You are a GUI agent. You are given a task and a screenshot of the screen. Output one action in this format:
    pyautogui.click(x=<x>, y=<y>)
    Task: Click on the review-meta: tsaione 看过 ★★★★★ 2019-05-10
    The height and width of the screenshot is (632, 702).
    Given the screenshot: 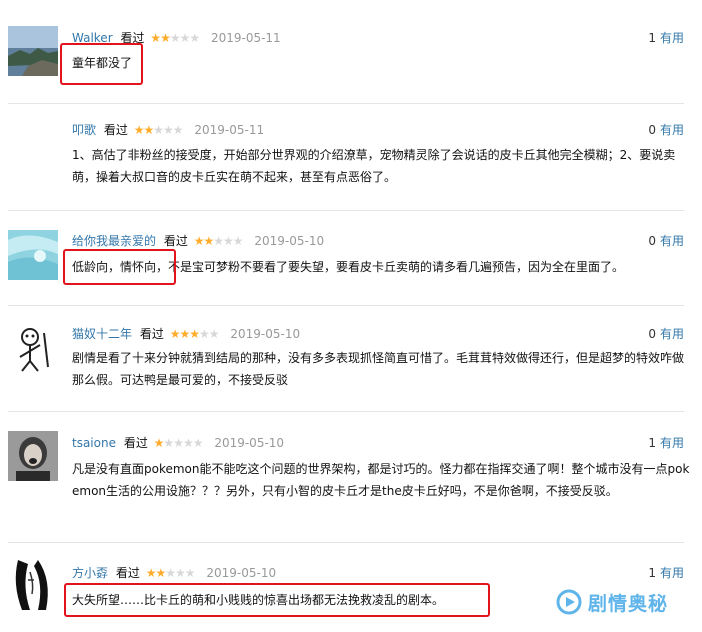 What is the action you would take?
    pyautogui.click(x=178, y=443)
    